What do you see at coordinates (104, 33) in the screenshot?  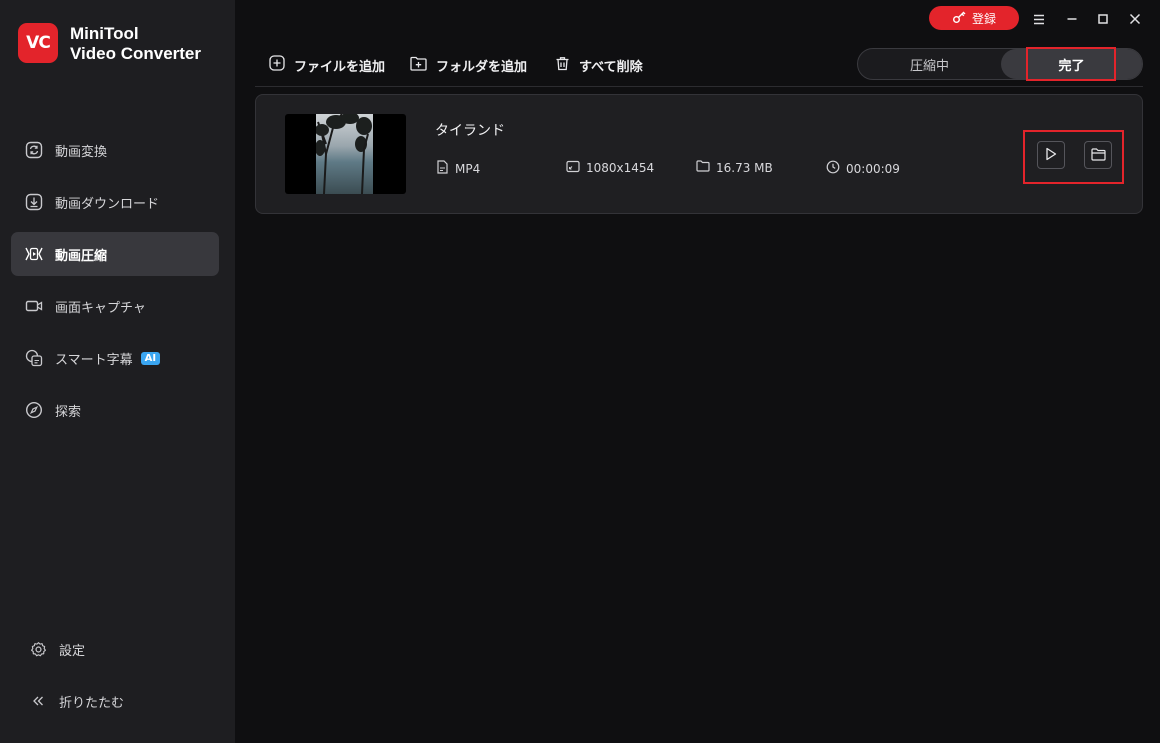 I see `app-name-line1: MiniTool` at bounding box center [104, 33].